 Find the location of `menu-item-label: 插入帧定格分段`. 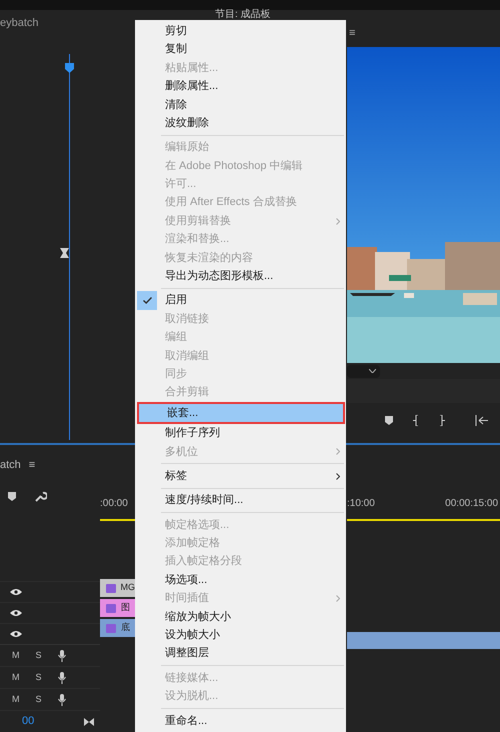

menu-item-label: 插入帧定格分段 is located at coordinates (204, 562).